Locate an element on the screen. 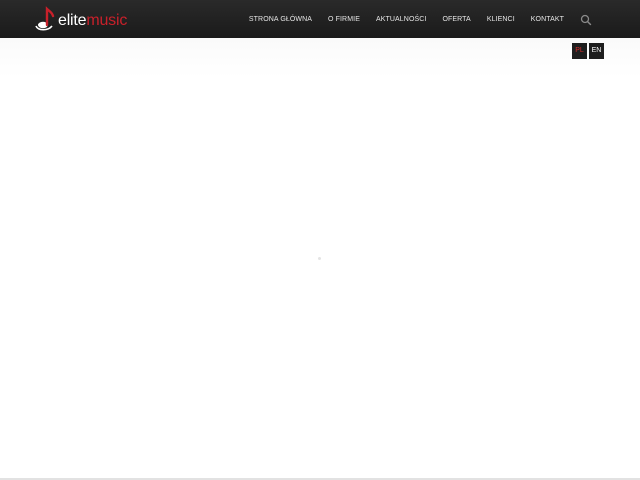 The width and height of the screenshot is (640, 480). lang-en-button: EN is located at coordinates (596, 51).